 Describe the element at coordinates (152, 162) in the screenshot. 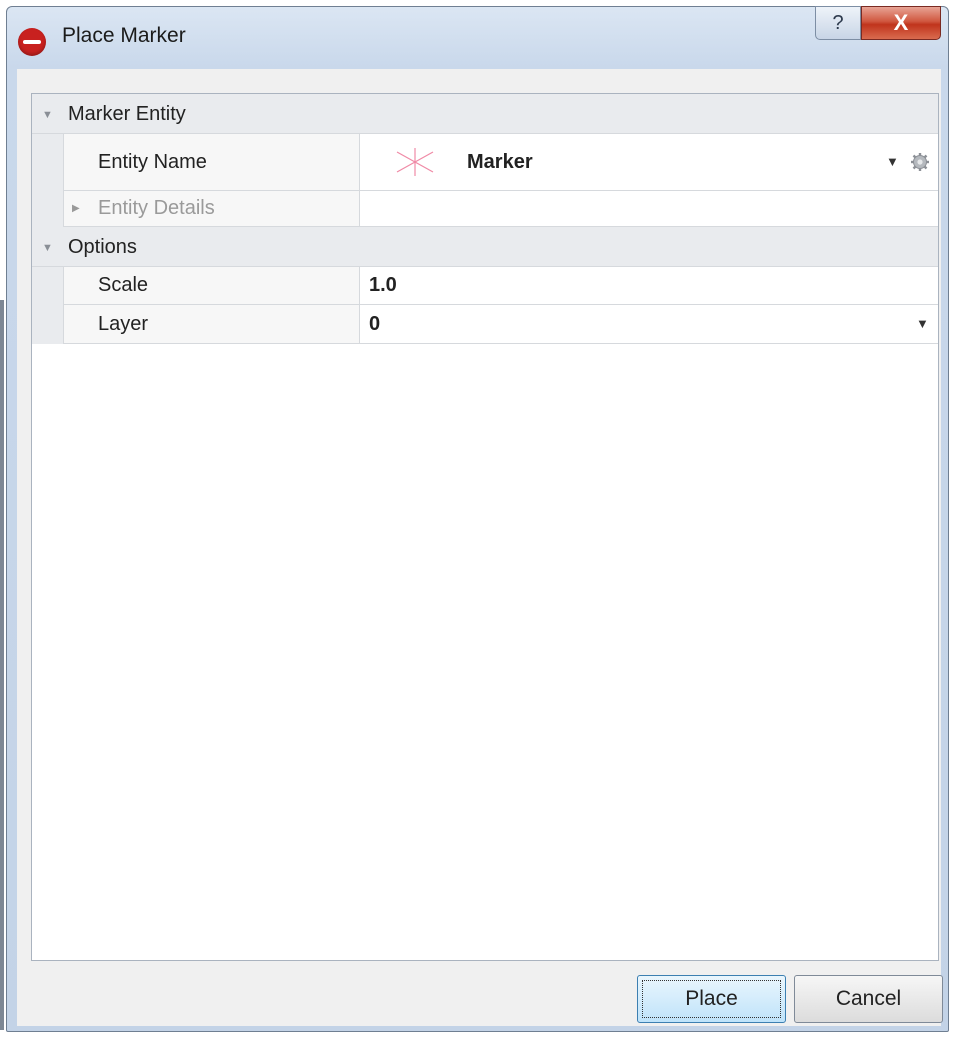

I see `entity-name-label: Entity Name` at that location.